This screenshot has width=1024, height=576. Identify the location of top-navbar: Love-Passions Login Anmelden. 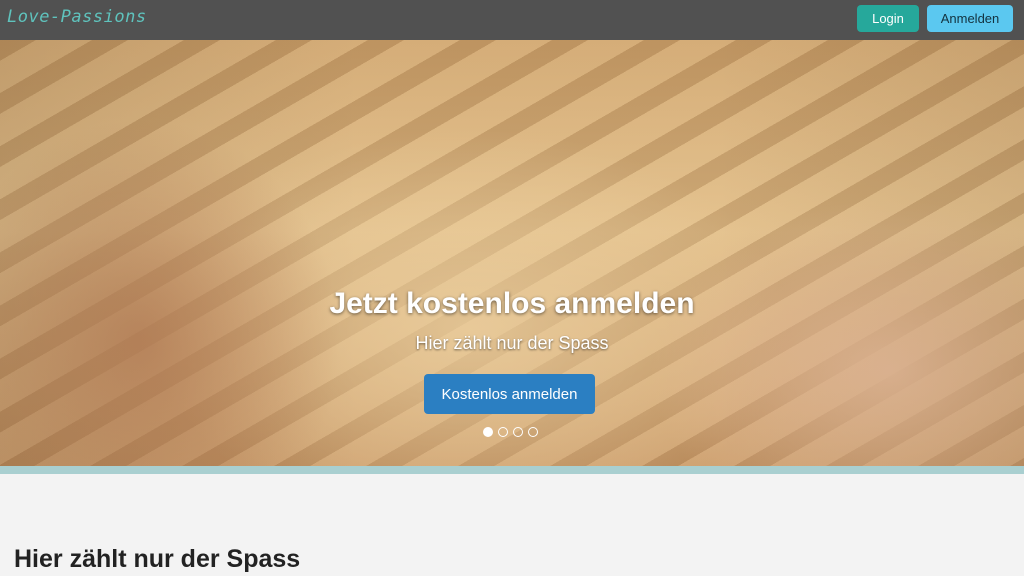
(512, 20).